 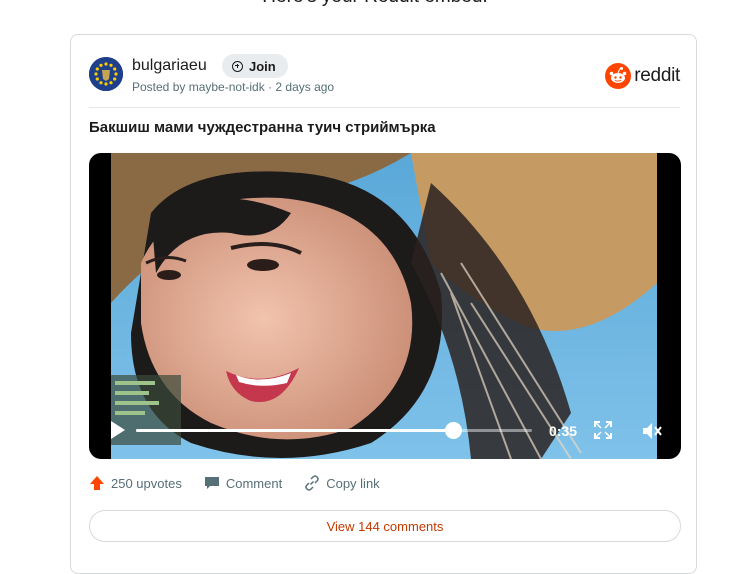 I want to click on copy-link-label: Copy link, so click(x=353, y=483).